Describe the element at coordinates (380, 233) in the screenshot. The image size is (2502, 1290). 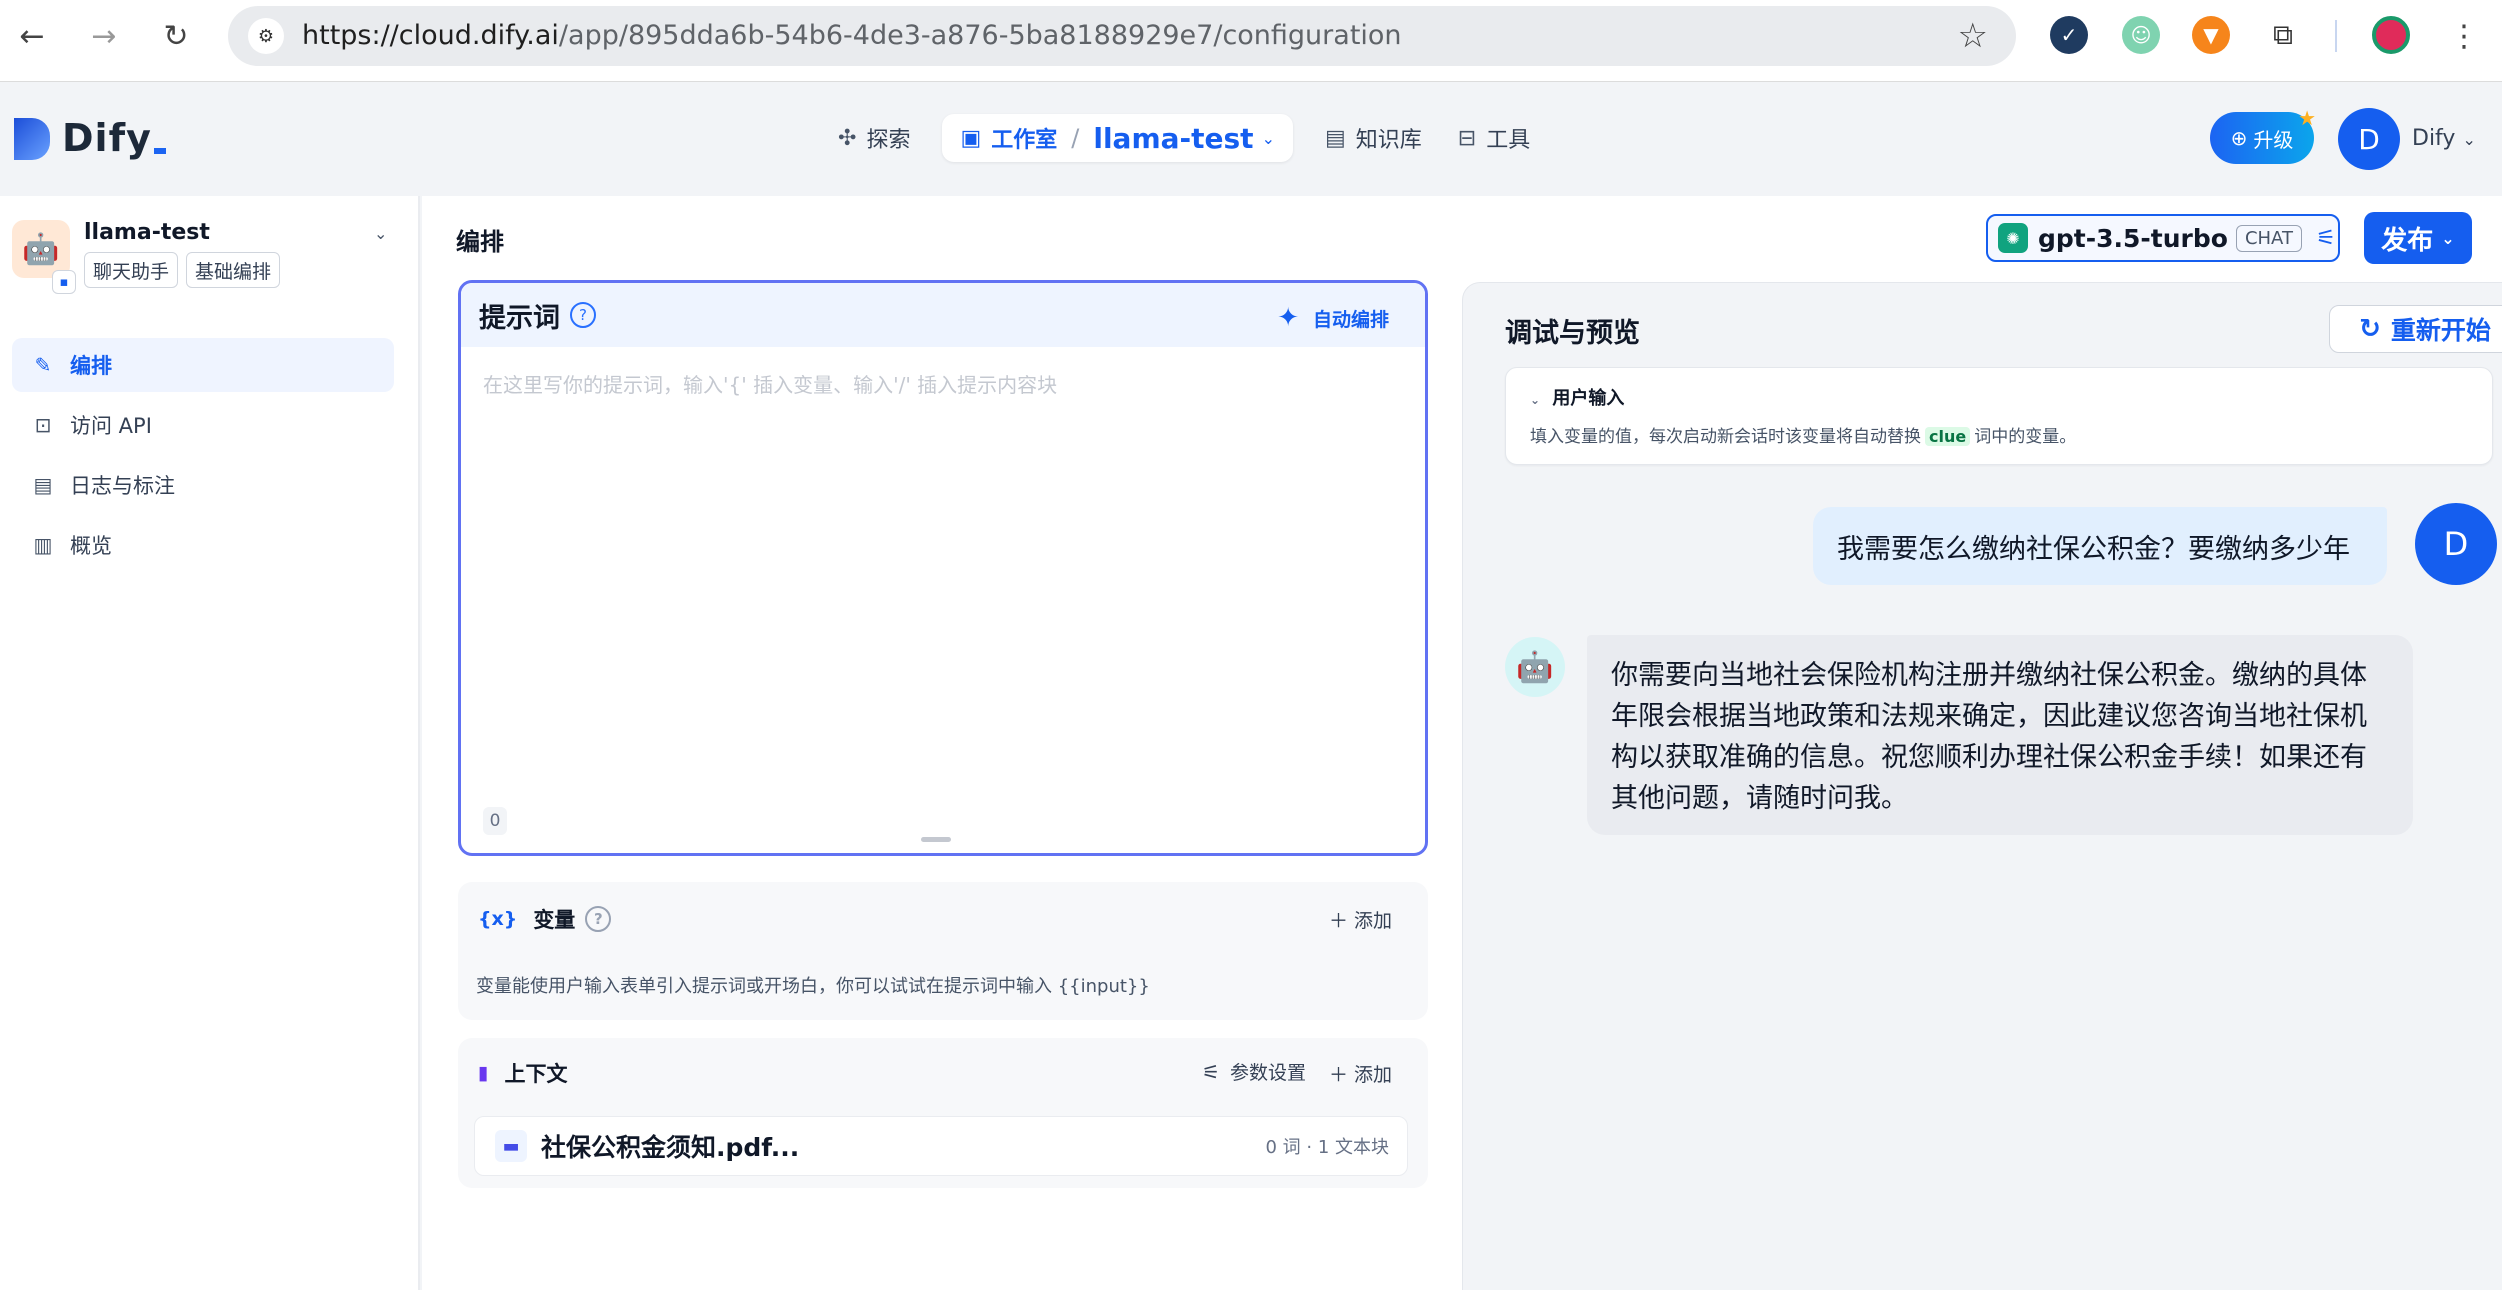
I see `app-menu-chevron-icon: ⌄` at that location.